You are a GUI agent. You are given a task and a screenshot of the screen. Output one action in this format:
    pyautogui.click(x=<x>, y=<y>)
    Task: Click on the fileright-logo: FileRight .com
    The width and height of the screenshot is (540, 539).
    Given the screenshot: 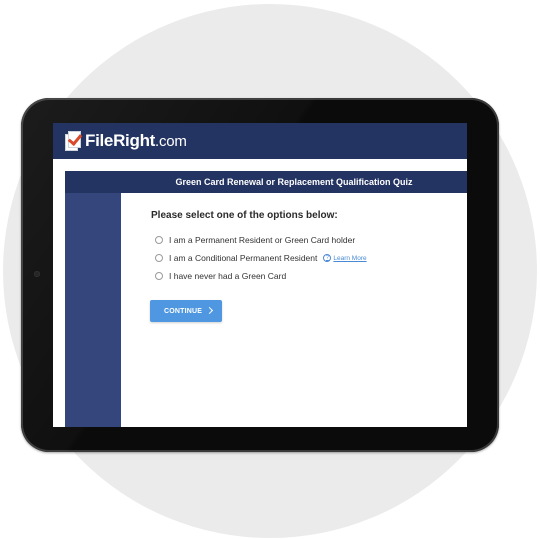 What is the action you would take?
    pyautogui.click(x=126, y=140)
    